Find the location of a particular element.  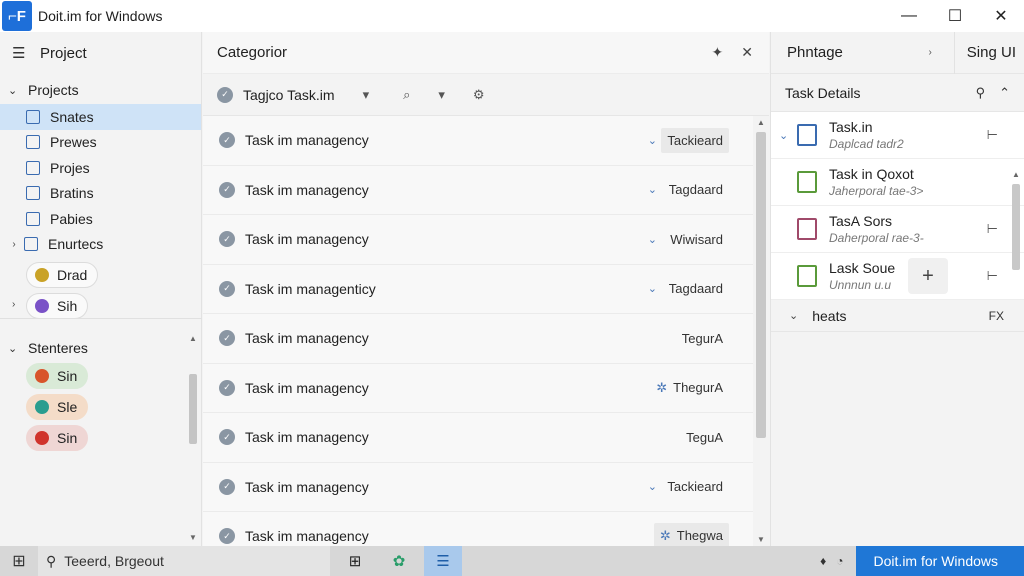

sidebar-header: ☰ Project is located at coordinates (100, 53).